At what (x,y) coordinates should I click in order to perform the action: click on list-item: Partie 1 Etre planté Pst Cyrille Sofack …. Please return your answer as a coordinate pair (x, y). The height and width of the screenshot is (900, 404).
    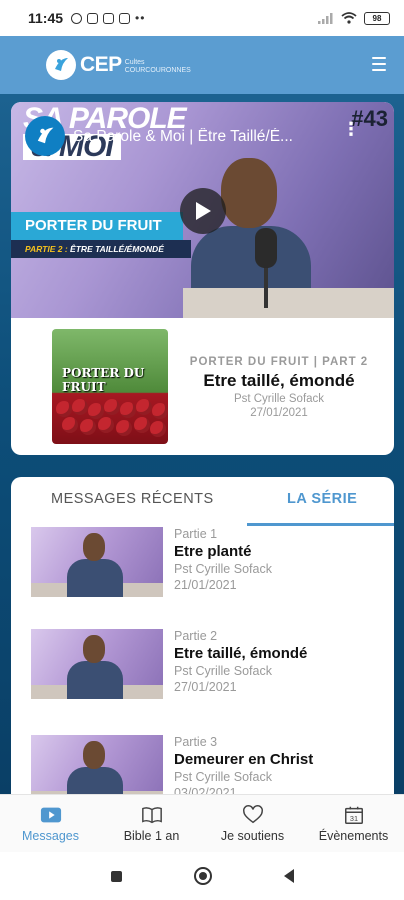
    Looking at the image, I should click on (206, 563).